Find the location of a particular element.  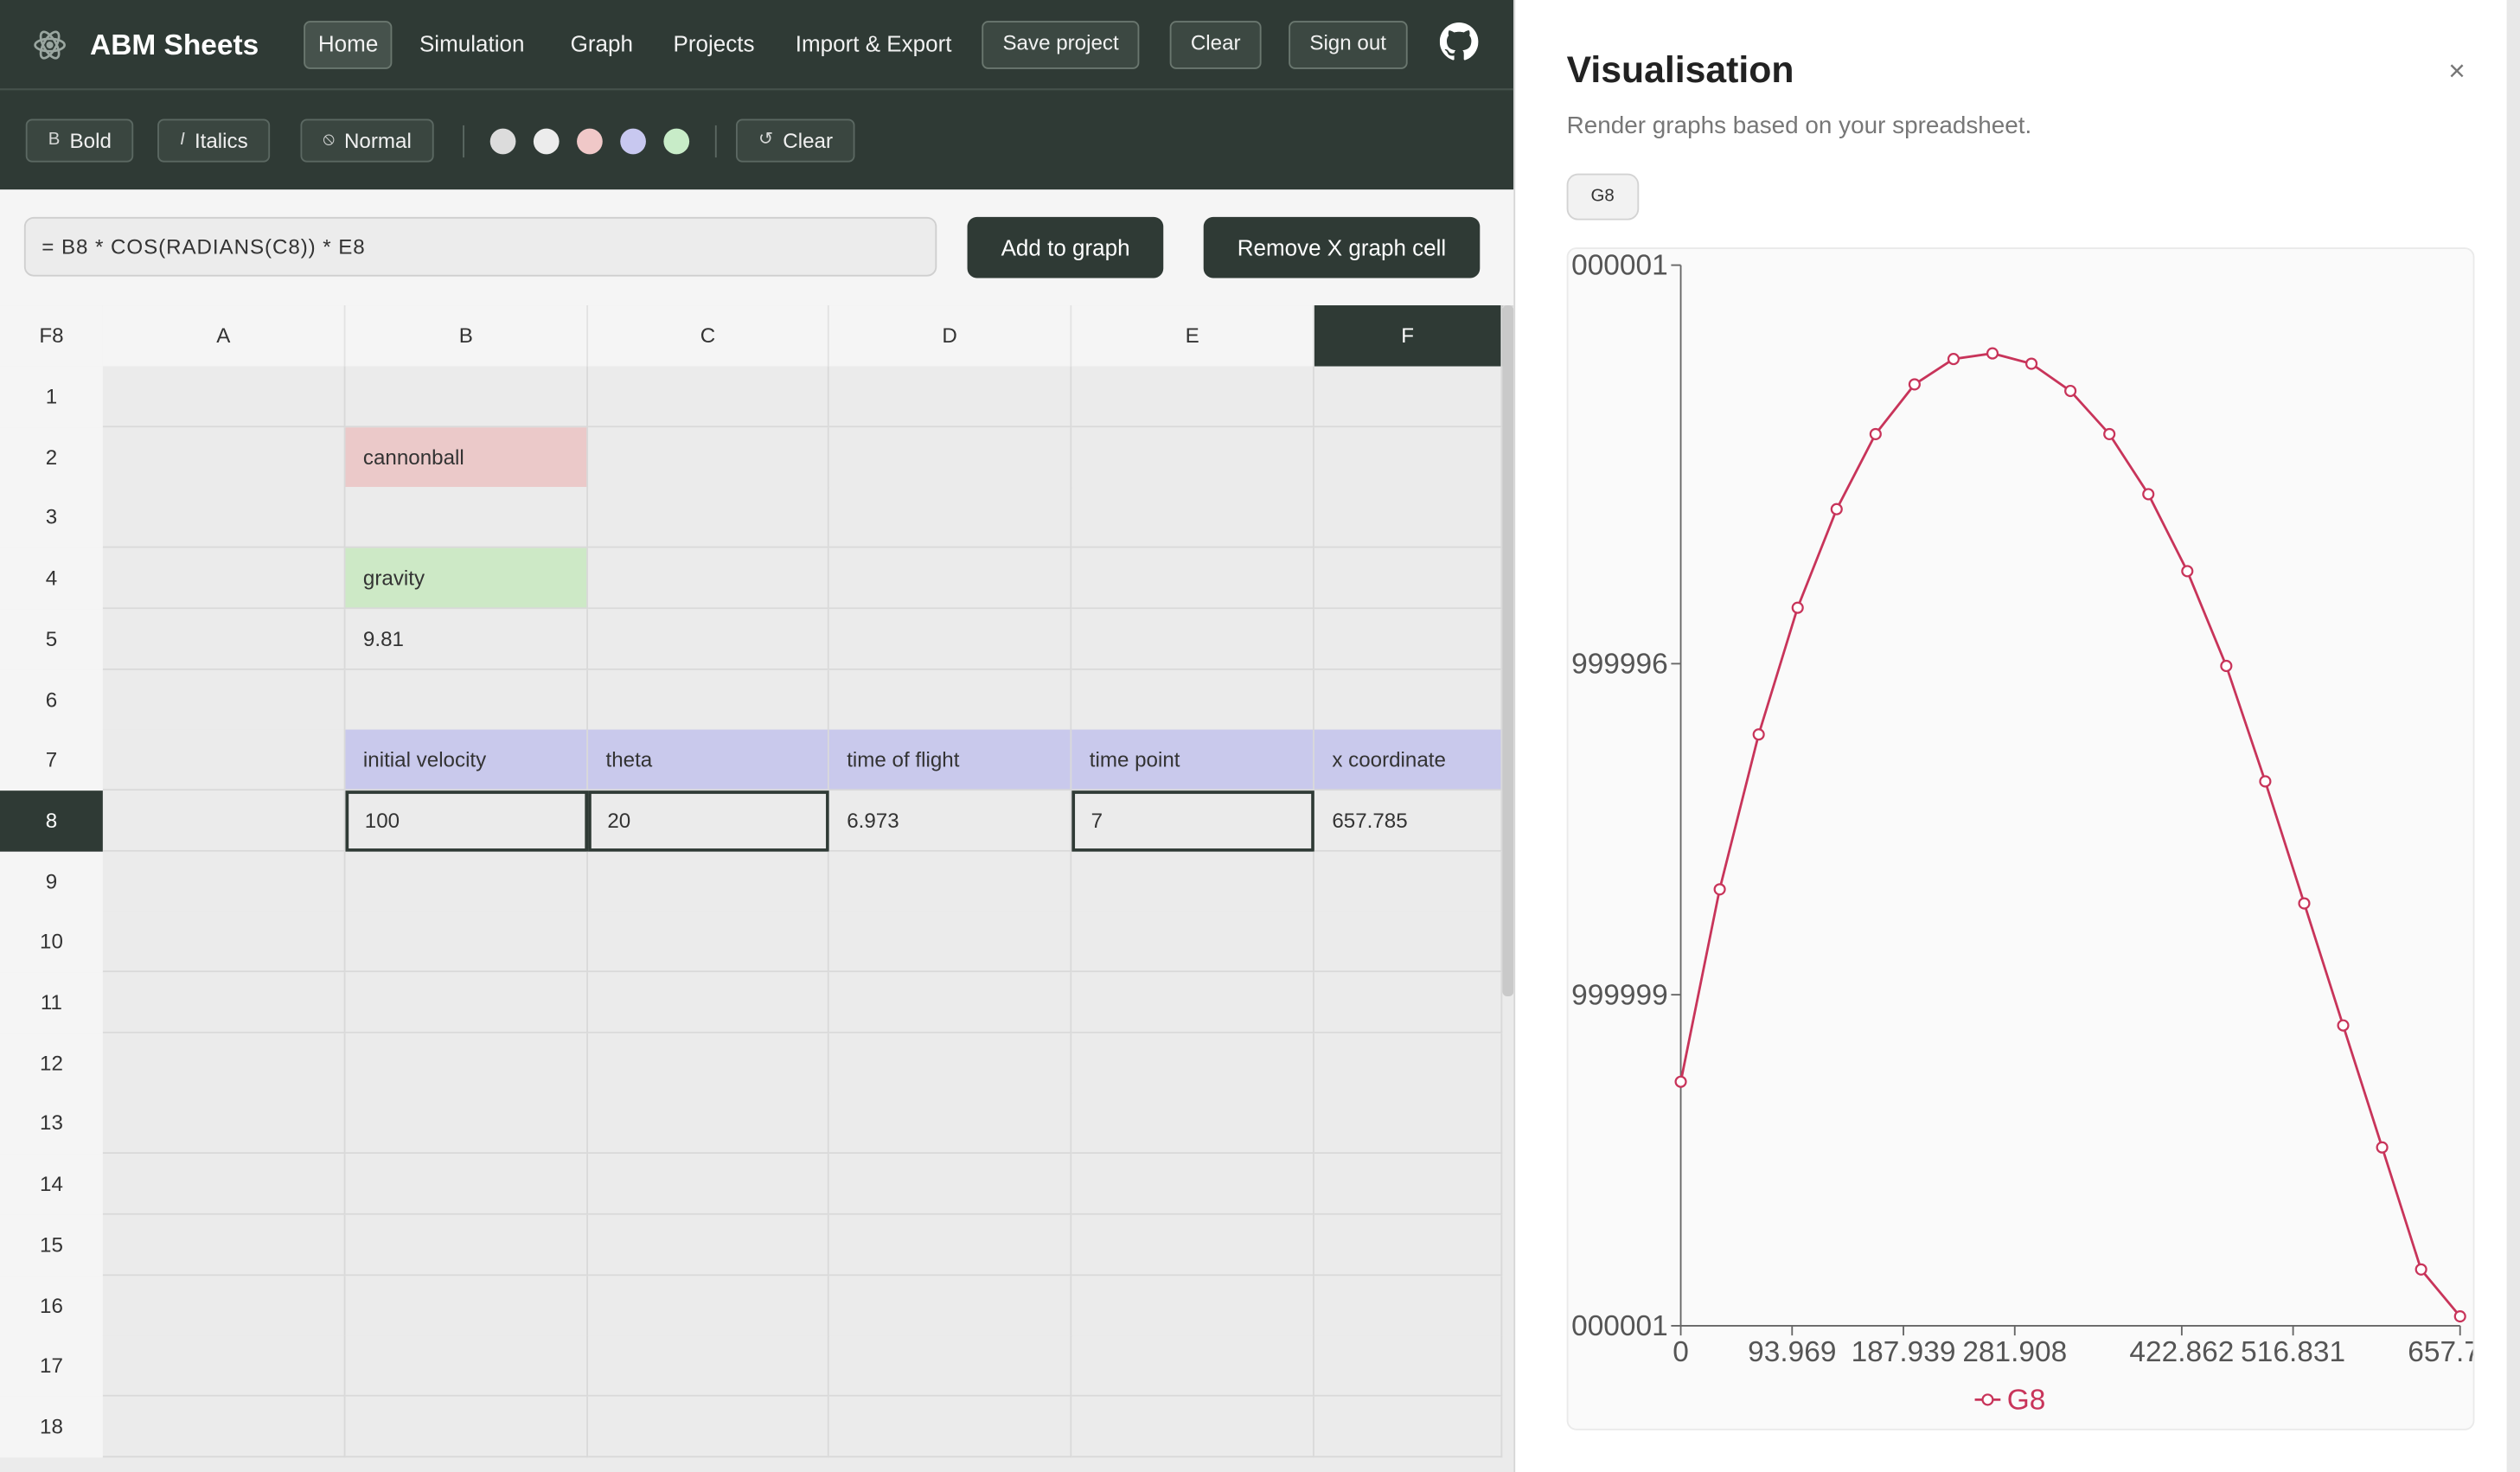

cell-a1 is located at coordinates (224, 397).